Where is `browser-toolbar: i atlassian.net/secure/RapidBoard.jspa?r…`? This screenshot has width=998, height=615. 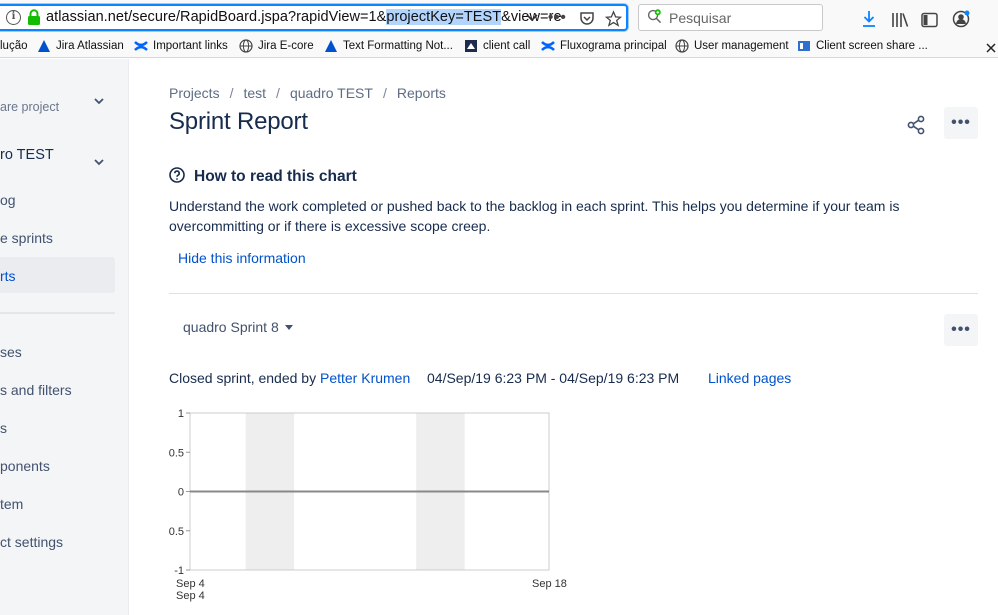 browser-toolbar: i atlassian.net/secure/RapidBoard.jspa?r… is located at coordinates (499, 17).